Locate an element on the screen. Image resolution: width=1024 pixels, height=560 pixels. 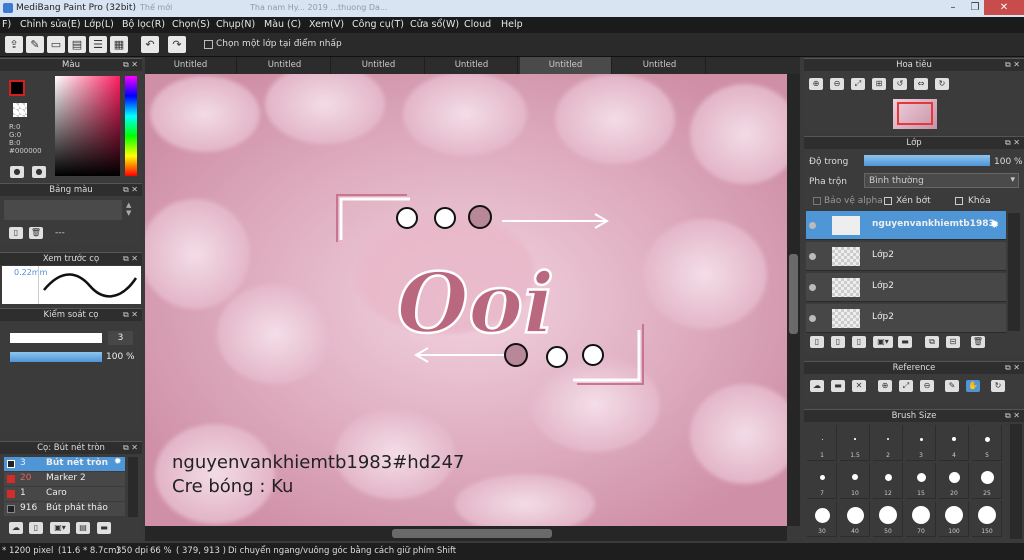
menu-cloud: Cloud is located at coordinates (477, 24).